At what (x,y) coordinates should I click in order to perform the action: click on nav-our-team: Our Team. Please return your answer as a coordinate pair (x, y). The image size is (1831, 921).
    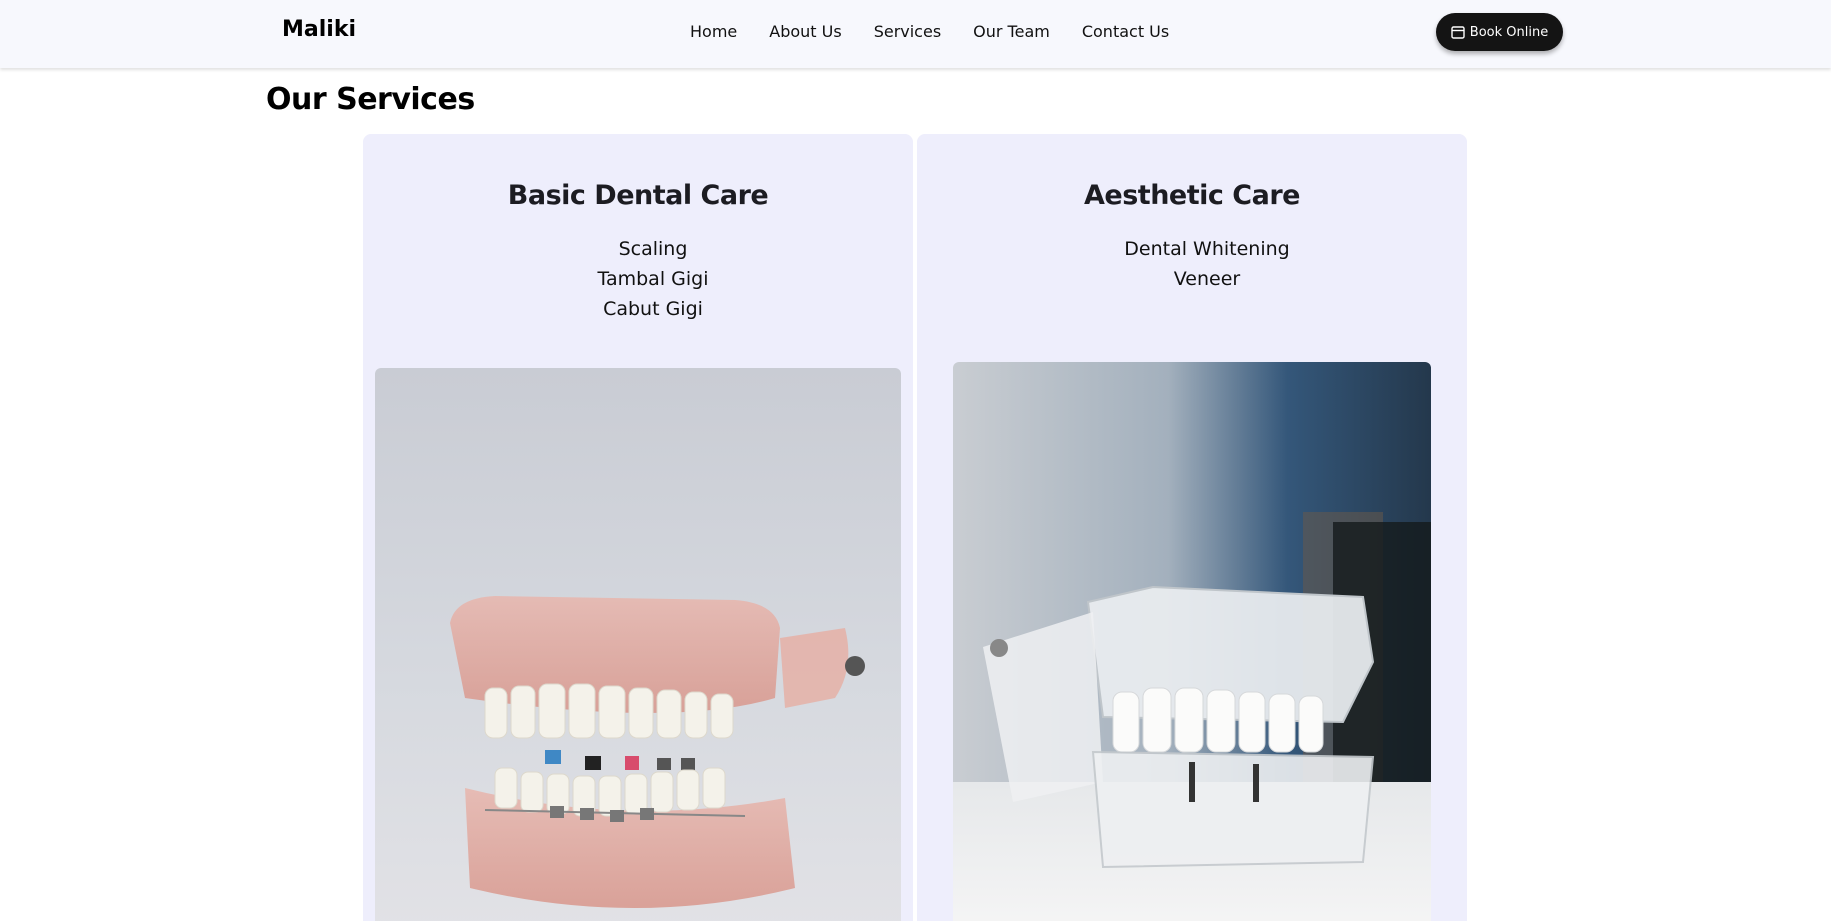
    Looking at the image, I should click on (1011, 31).